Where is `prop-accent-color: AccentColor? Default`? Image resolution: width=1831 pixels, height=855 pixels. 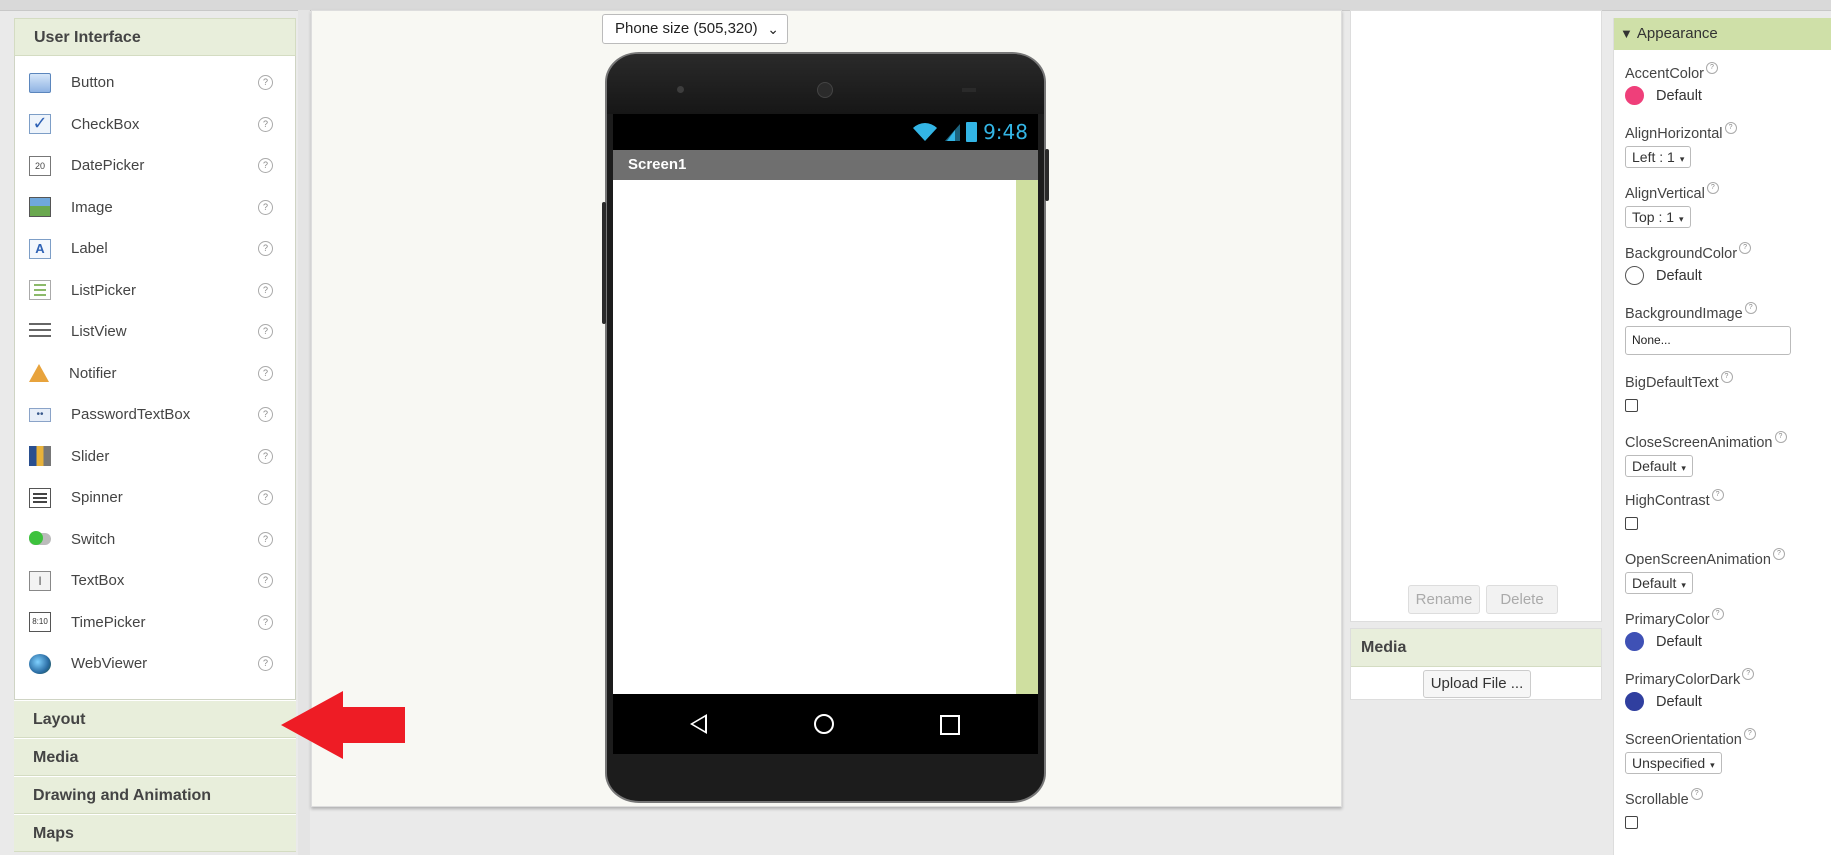 prop-accent-color: AccentColor? Default is located at coordinates (1671, 83).